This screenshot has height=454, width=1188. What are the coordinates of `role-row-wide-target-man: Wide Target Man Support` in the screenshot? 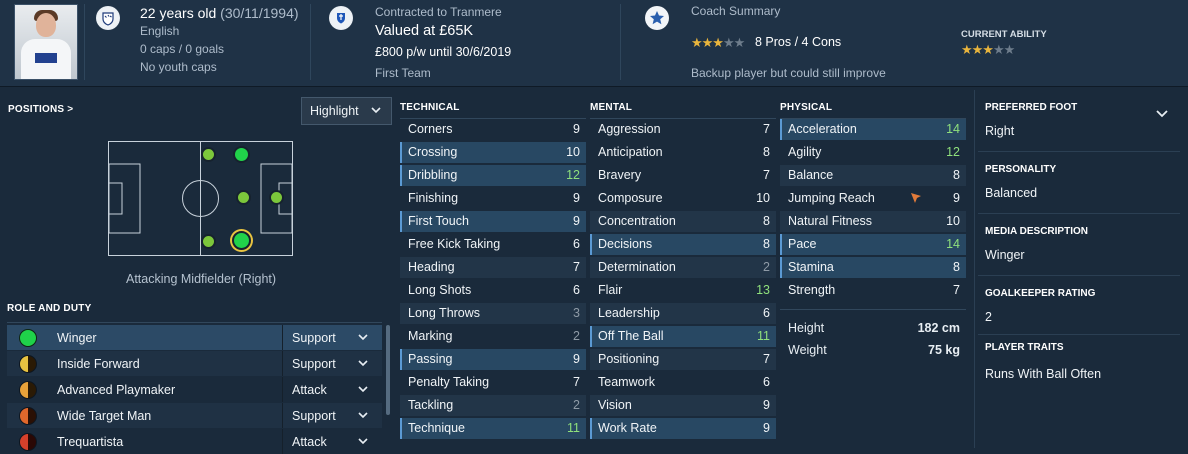 It's located at (194, 415).